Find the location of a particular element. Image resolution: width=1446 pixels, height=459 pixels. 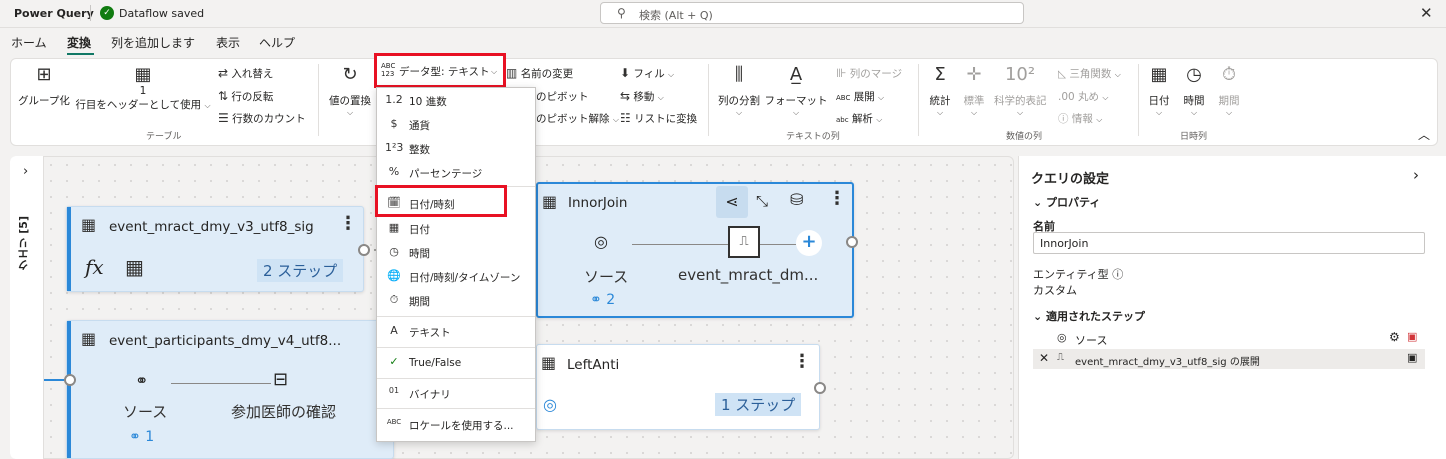

query-card-leftanti: ▦ LeftAnti ⋮ ◎ 1 ステップ is located at coordinates (678, 387).